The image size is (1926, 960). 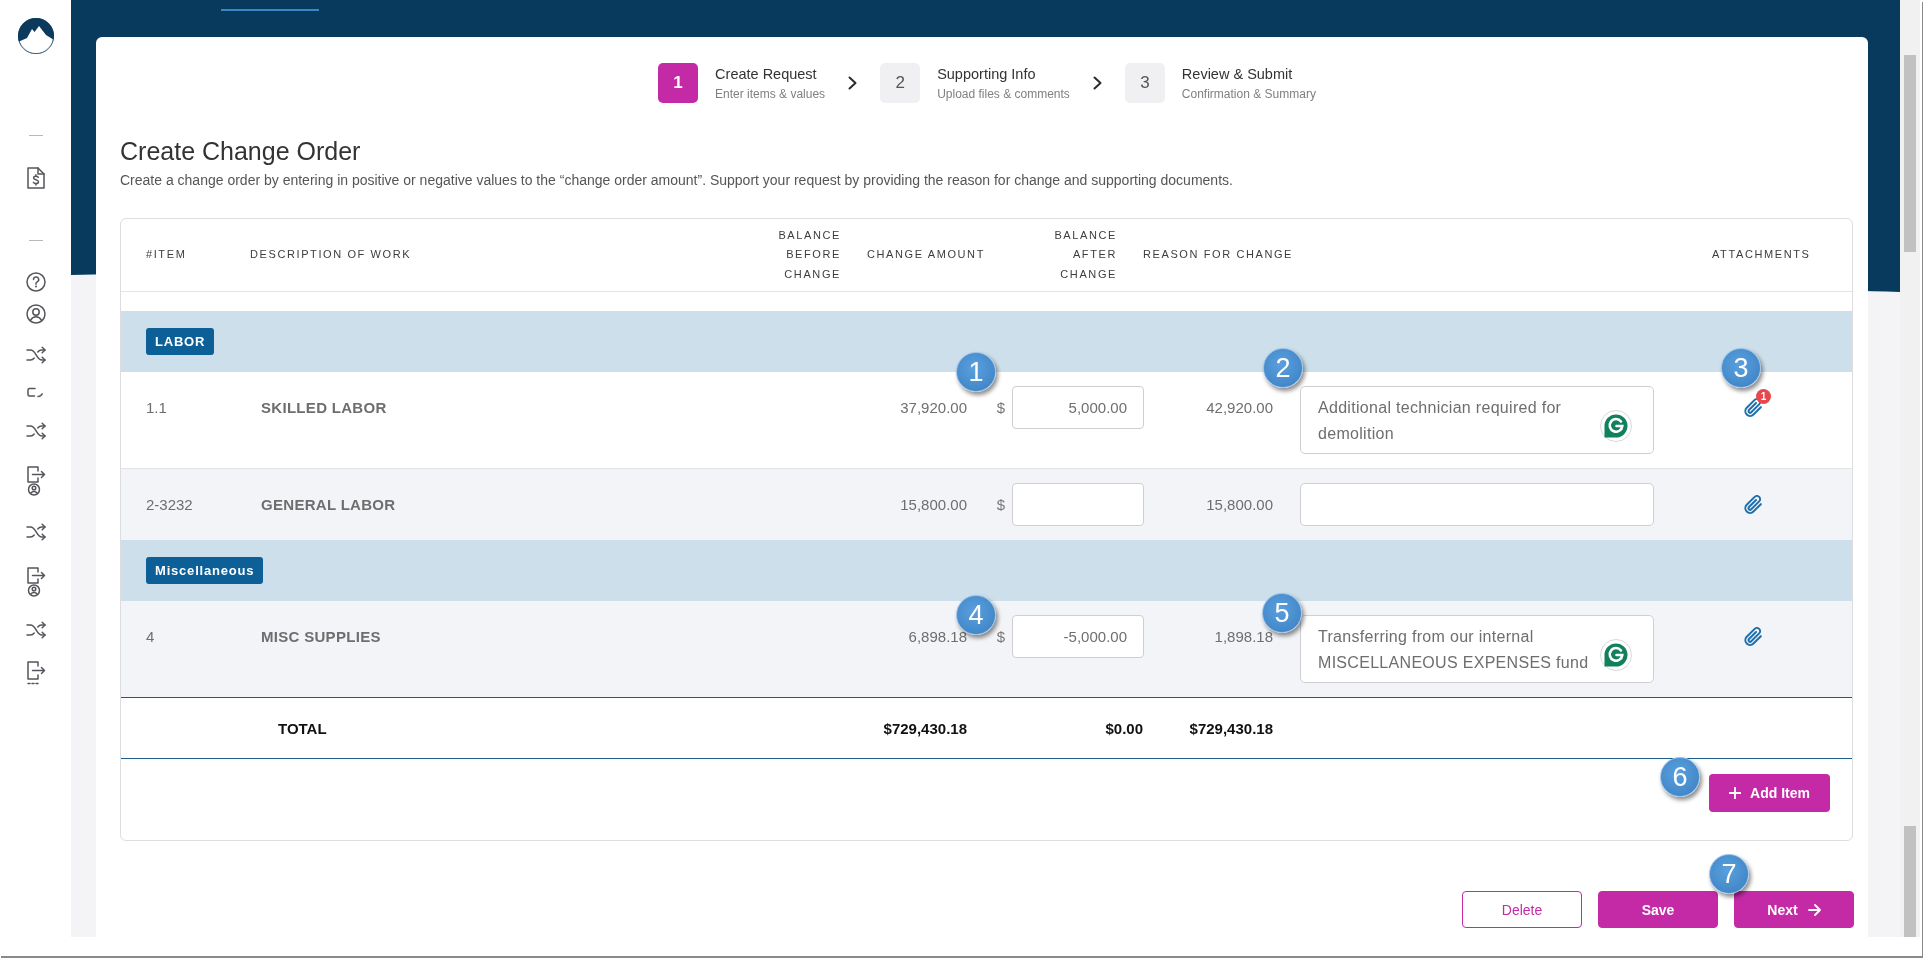 I want to click on step-subtitle: Confirmation & Summary, so click(x=1248, y=93).